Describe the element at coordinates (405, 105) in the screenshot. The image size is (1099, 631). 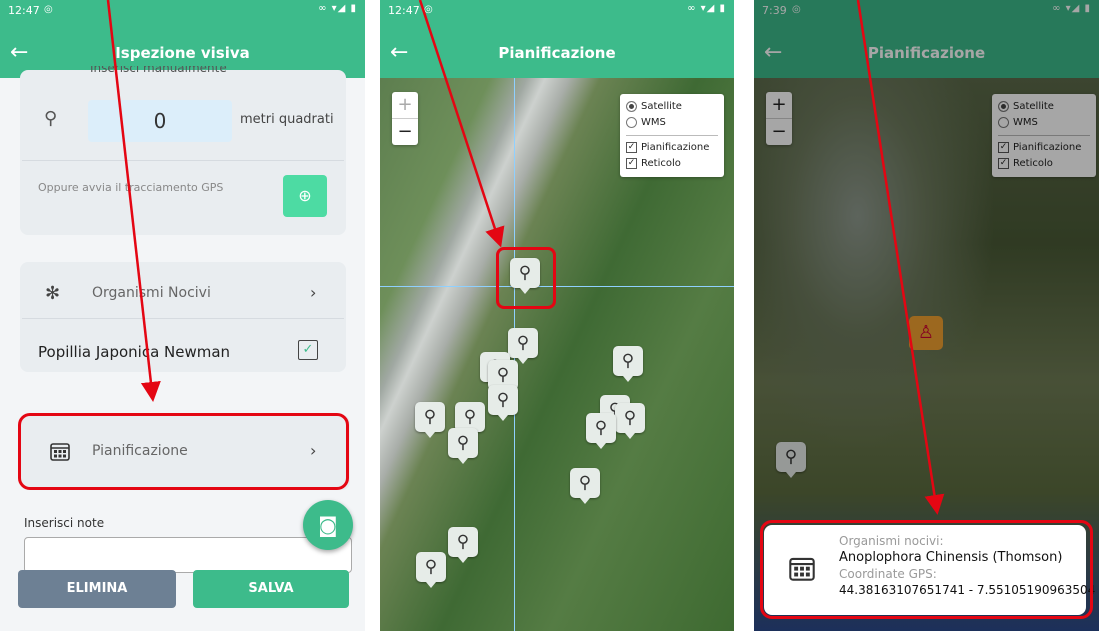
I see `zoom-in-button: +` at that location.